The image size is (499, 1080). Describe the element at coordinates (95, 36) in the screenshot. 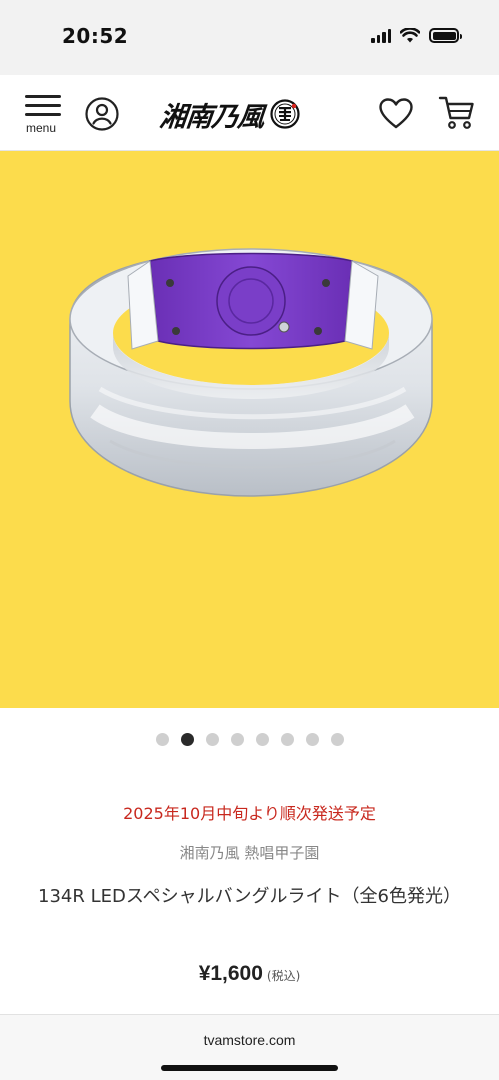

I see `status-time: 20:52` at that location.